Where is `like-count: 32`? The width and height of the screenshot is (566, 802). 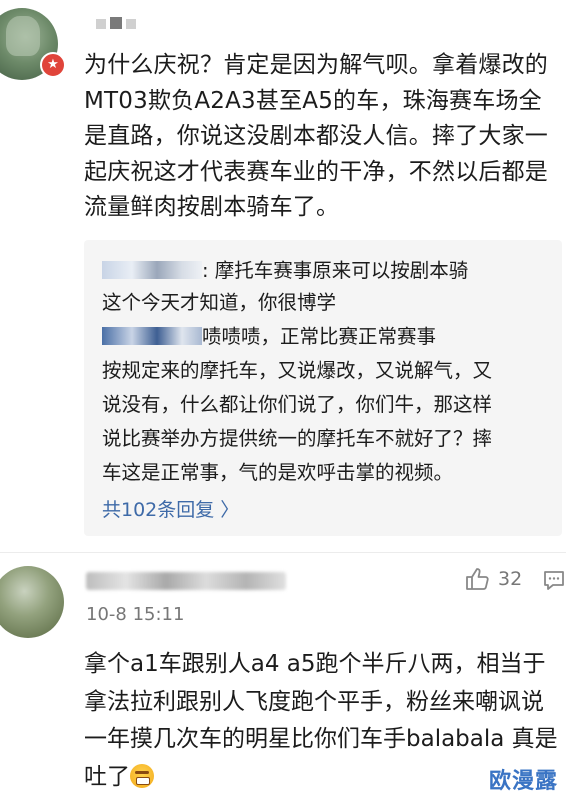 like-count: 32 is located at coordinates (510, 579).